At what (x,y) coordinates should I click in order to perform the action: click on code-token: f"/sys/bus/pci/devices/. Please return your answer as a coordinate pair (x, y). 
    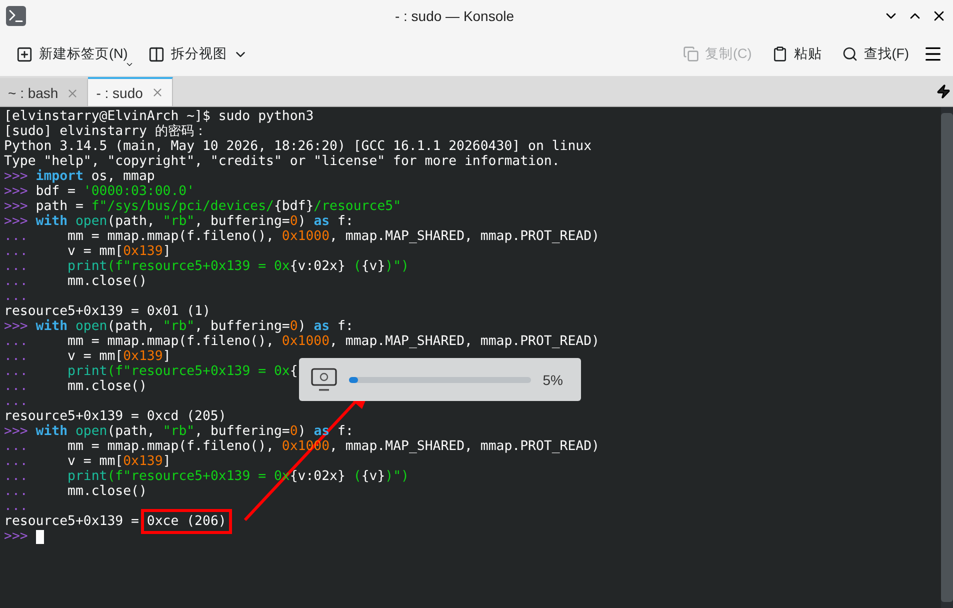
    Looking at the image, I should click on (182, 206).